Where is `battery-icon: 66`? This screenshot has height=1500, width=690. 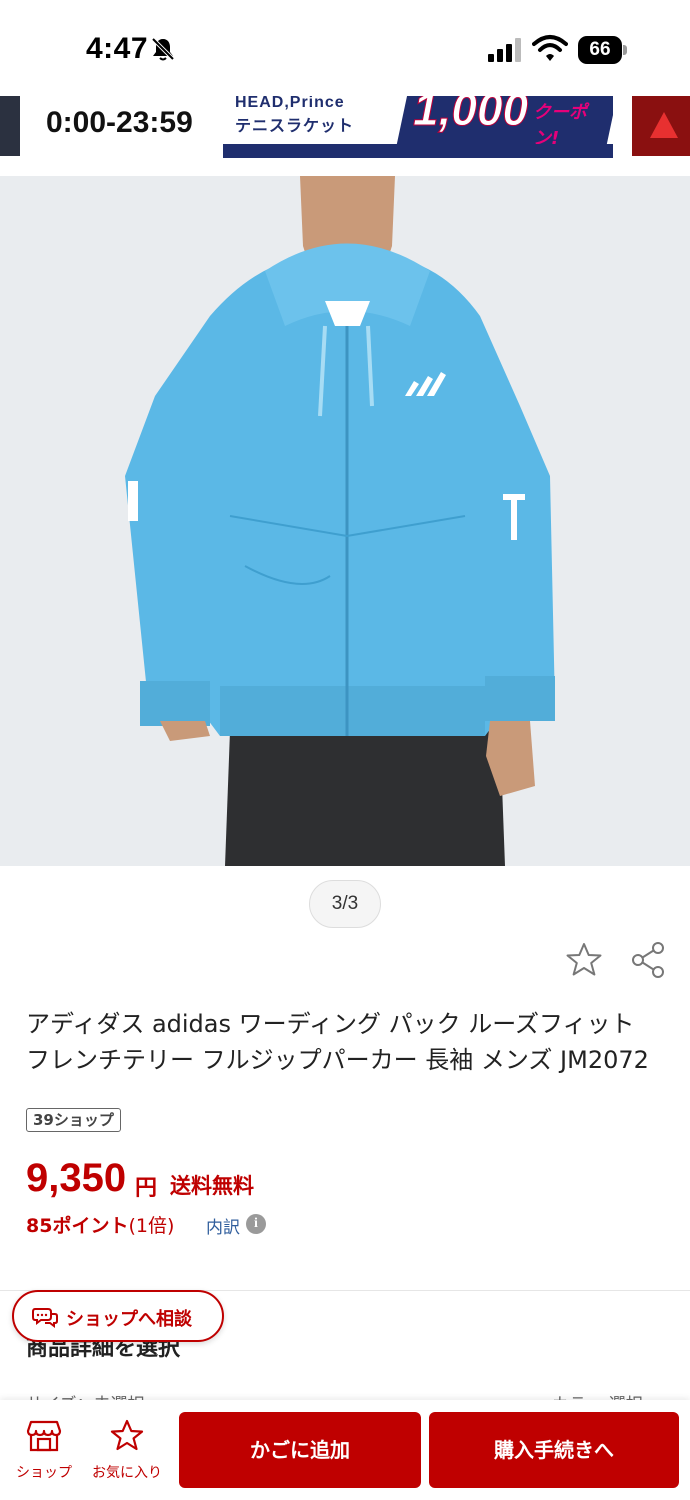
battery-icon: 66 is located at coordinates (603, 50).